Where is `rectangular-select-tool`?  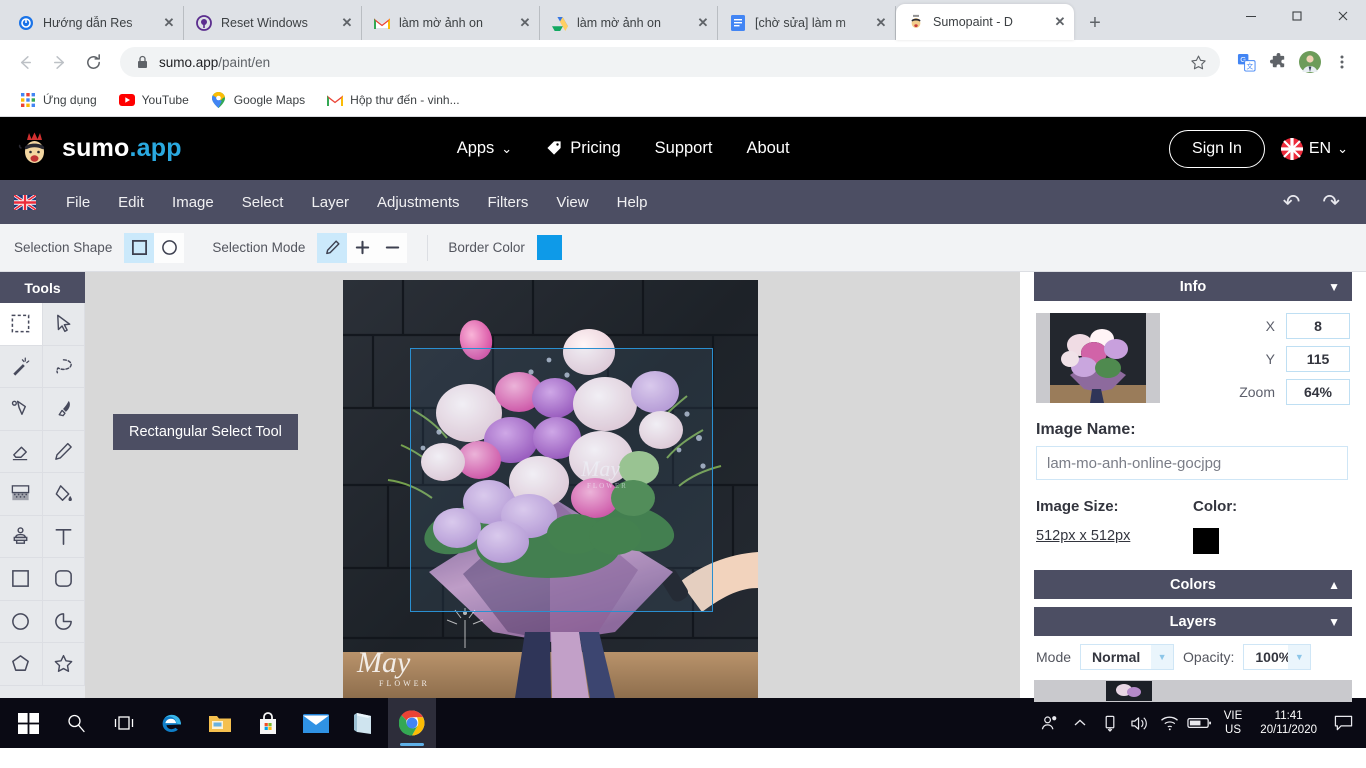
rectangular-select-tool is located at coordinates (21, 324).